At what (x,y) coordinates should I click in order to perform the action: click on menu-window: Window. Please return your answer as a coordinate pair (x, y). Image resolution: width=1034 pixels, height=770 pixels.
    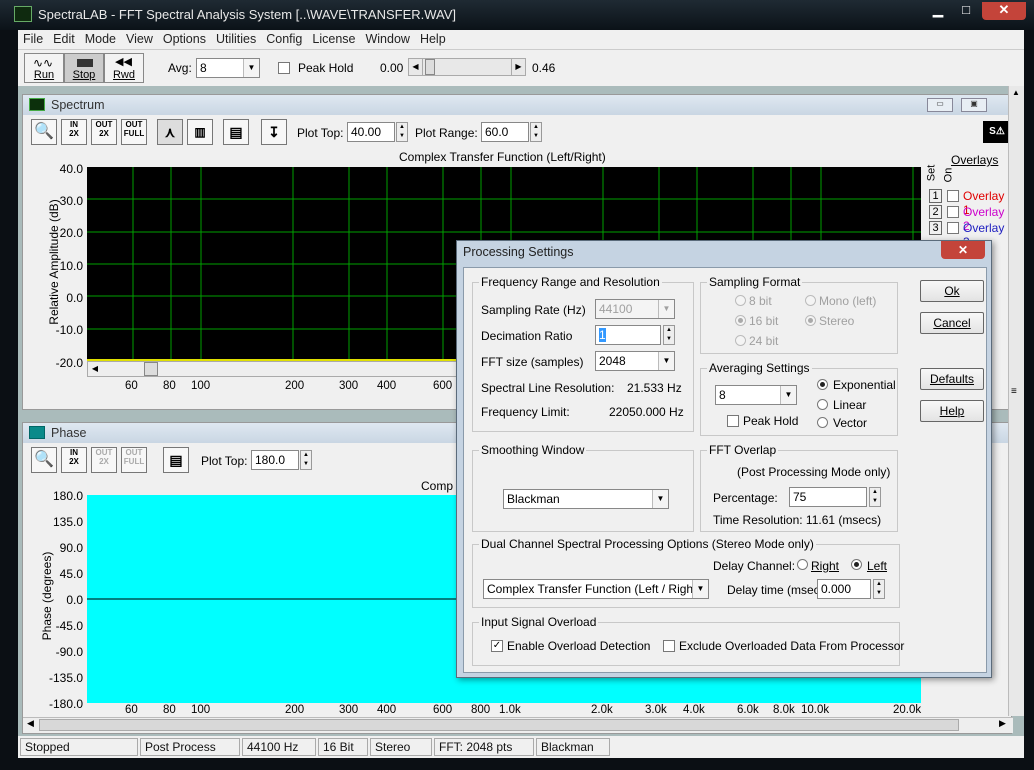
    Looking at the image, I should click on (387, 39).